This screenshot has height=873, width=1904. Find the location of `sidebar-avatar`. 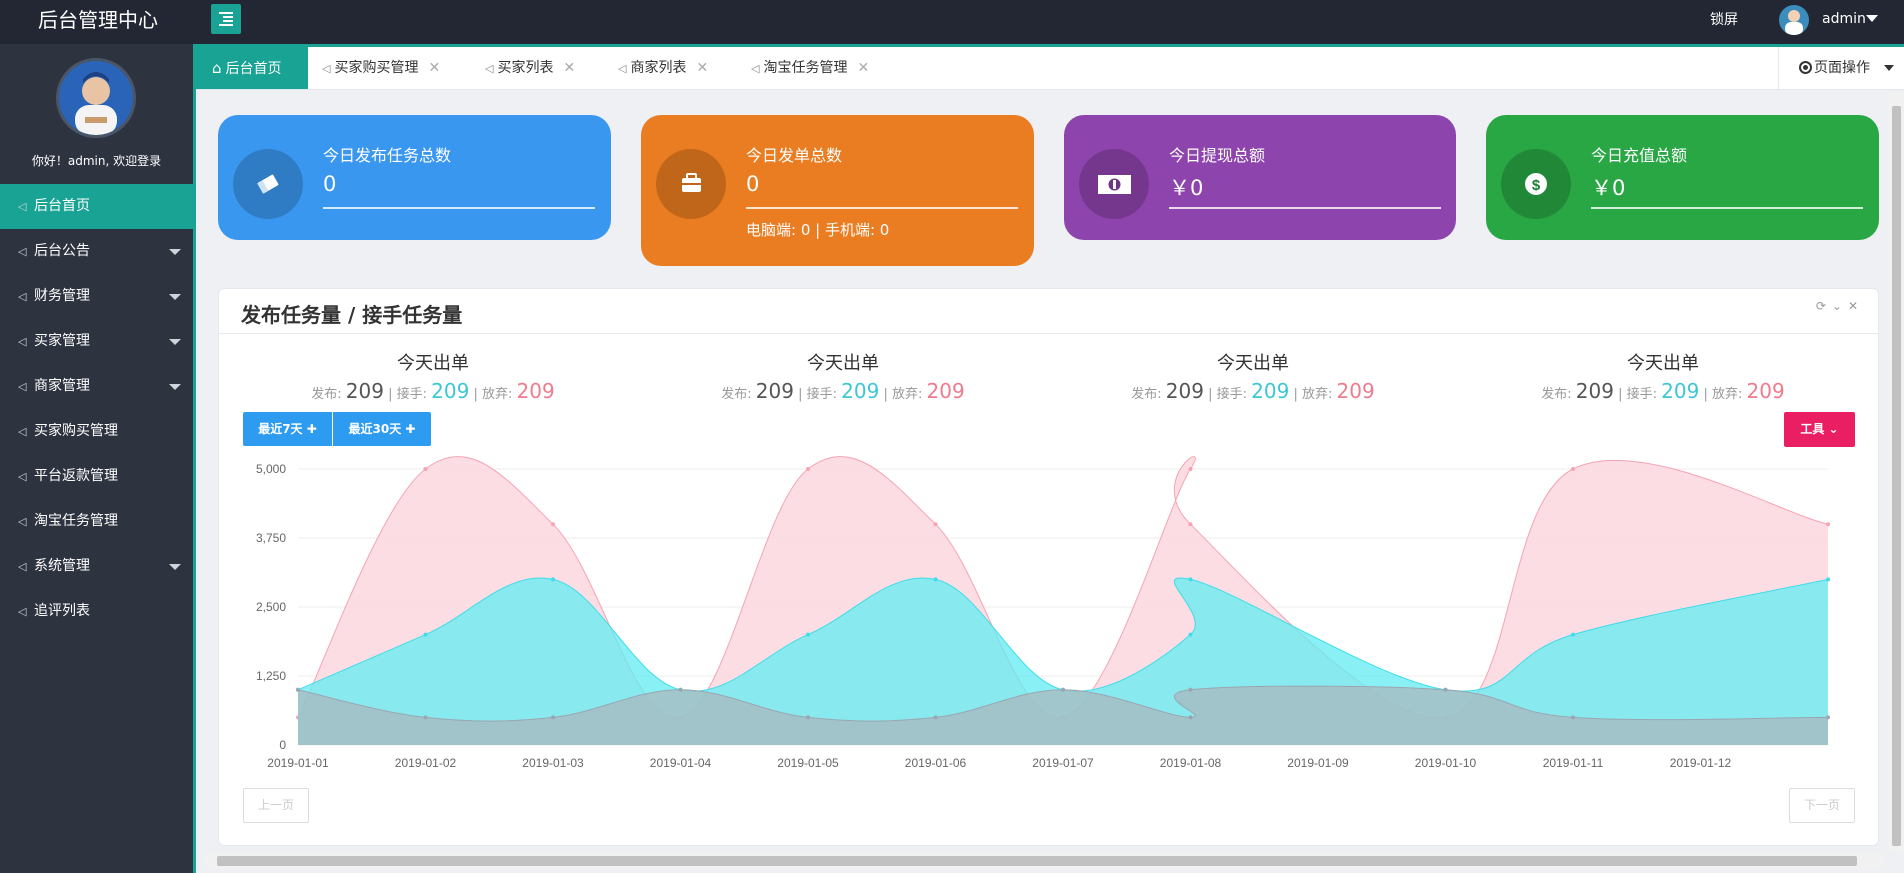

sidebar-avatar is located at coordinates (96, 98).